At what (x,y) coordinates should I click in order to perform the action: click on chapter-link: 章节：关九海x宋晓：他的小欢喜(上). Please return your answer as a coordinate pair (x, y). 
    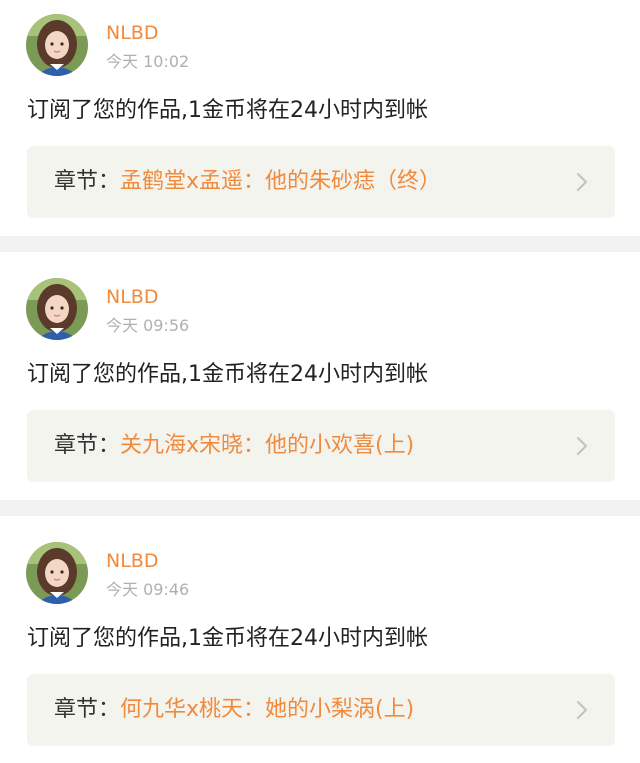
    Looking at the image, I should click on (321, 446).